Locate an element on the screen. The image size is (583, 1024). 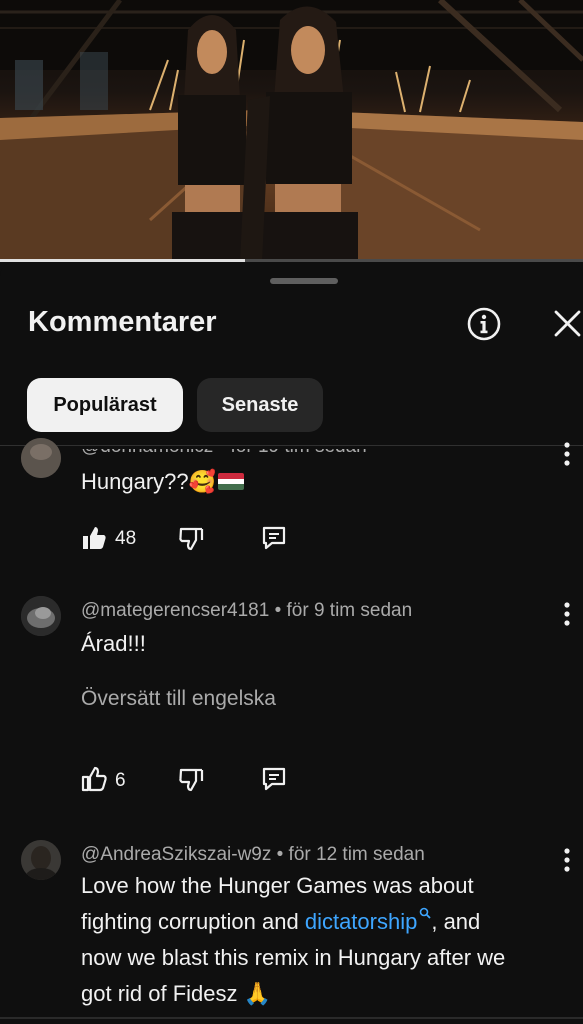
close-icon is located at coordinates (567, 323).